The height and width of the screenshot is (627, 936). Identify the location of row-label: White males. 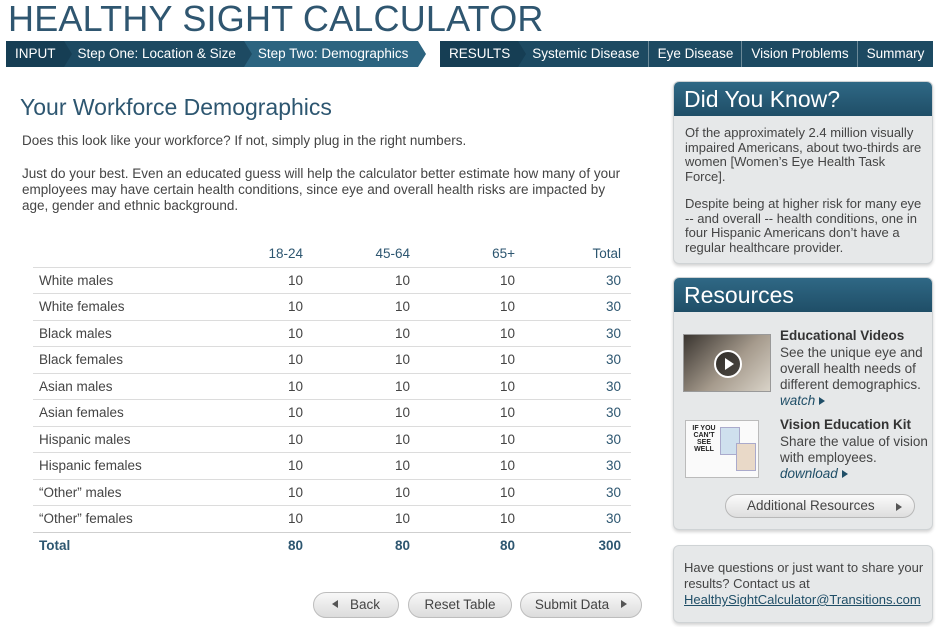
(148, 280).